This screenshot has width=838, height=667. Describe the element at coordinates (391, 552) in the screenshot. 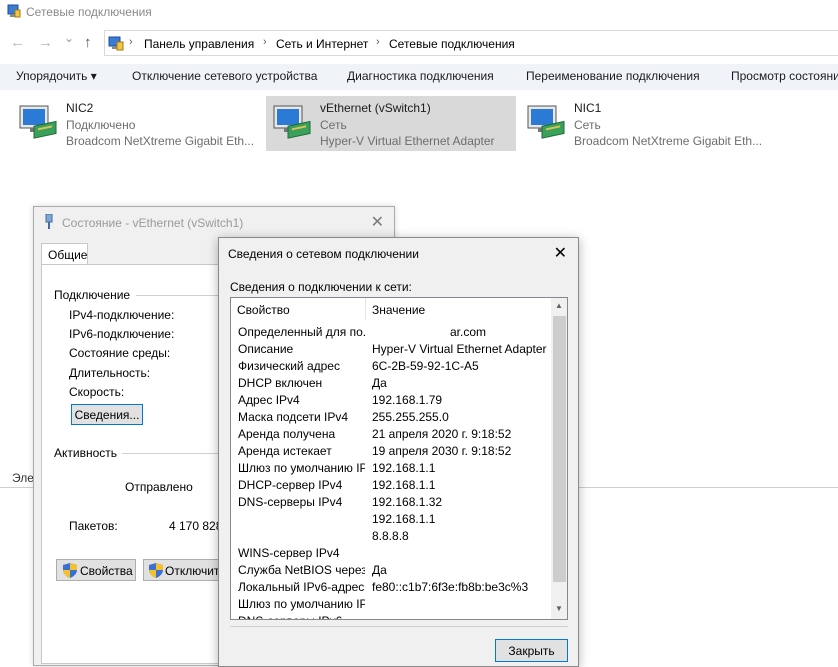

I see `list-row: WINS-сервер IPv4` at that location.